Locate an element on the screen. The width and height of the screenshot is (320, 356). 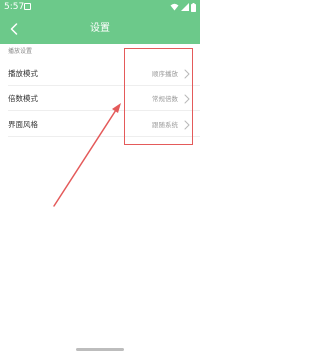
signal-icon is located at coordinates (185, 7).